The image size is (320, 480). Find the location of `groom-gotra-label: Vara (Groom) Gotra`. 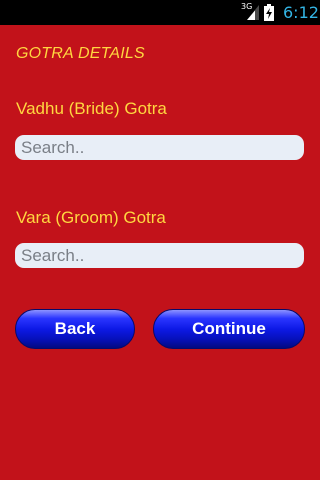

groom-gotra-label: Vara (Groom) Gotra is located at coordinates (91, 217).